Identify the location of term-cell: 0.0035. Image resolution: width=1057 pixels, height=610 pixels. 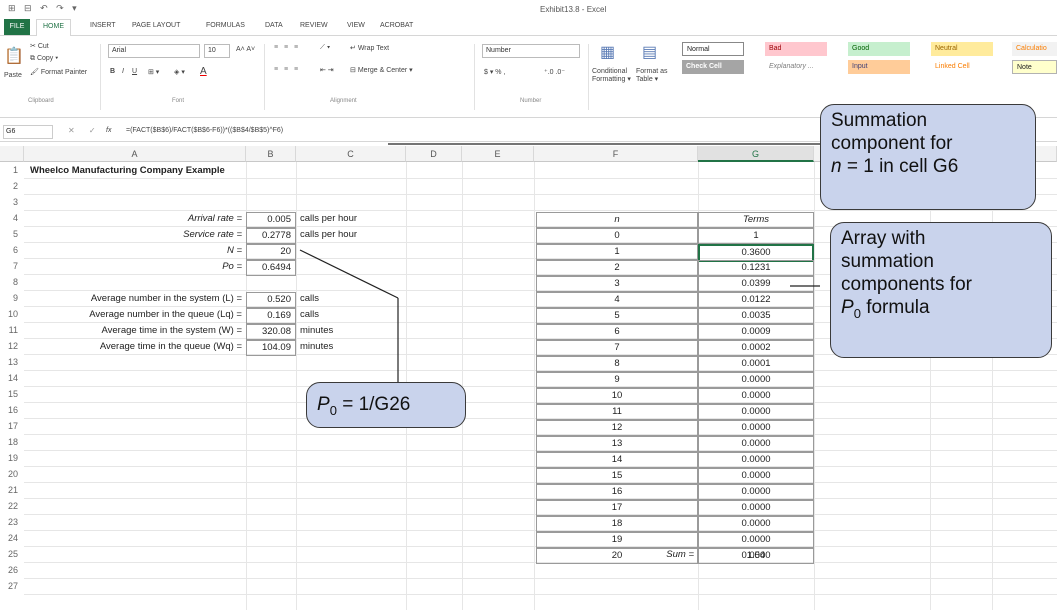
(756, 316).